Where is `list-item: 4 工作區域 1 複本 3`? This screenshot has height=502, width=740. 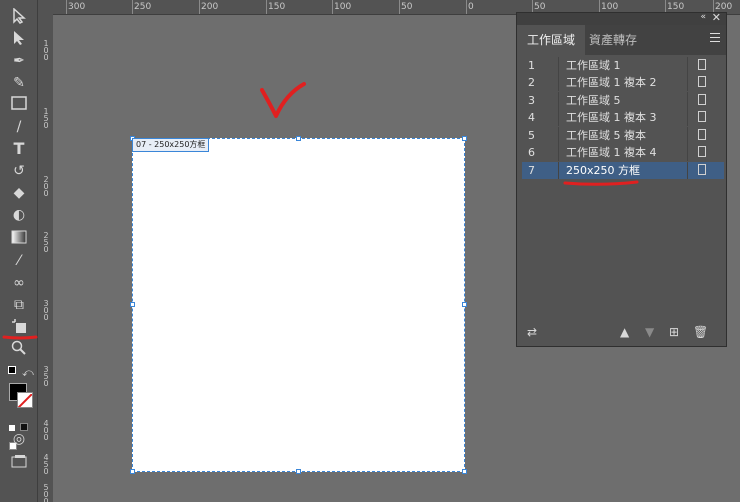
list-item: 4 工作區域 1 複本 3 is located at coordinates (623, 117).